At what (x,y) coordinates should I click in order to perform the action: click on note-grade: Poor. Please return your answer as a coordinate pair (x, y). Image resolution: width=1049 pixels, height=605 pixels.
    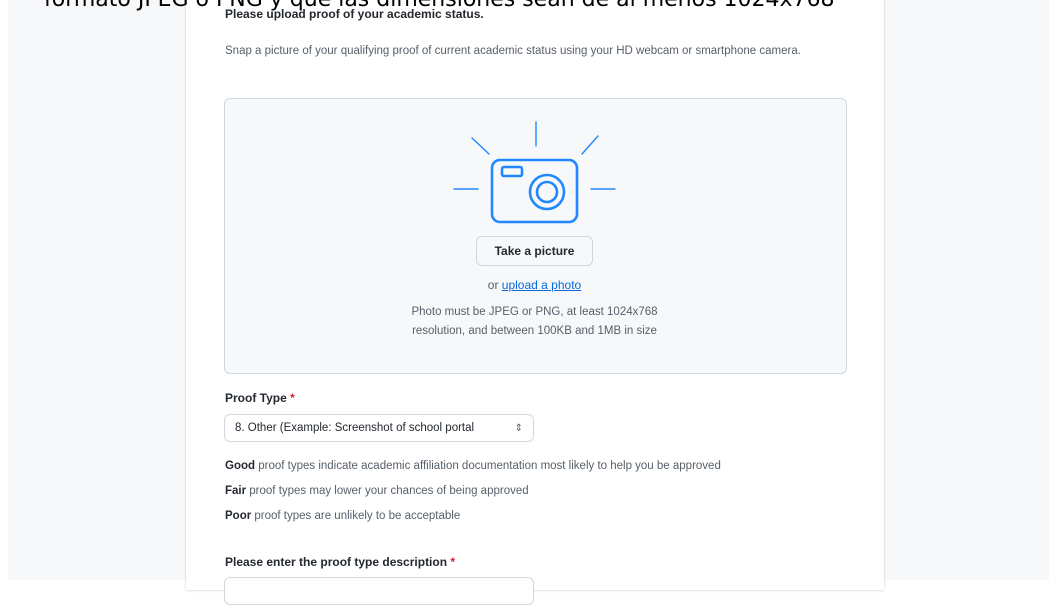
    Looking at the image, I should click on (238, 516).